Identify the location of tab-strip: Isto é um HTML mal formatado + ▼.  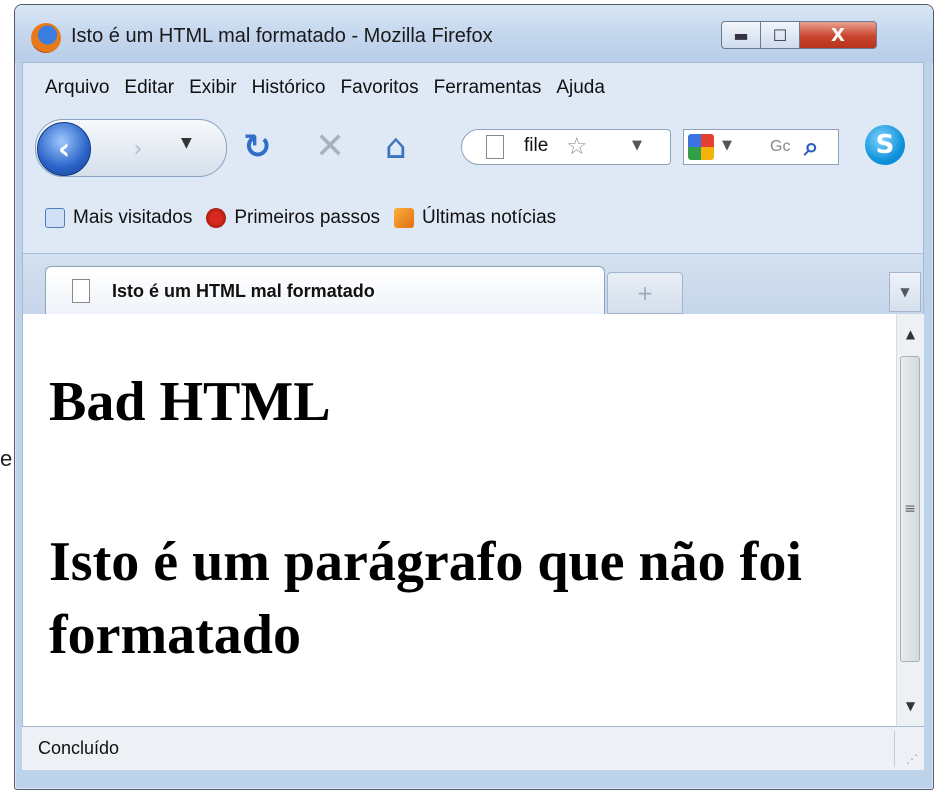
(473, 285).